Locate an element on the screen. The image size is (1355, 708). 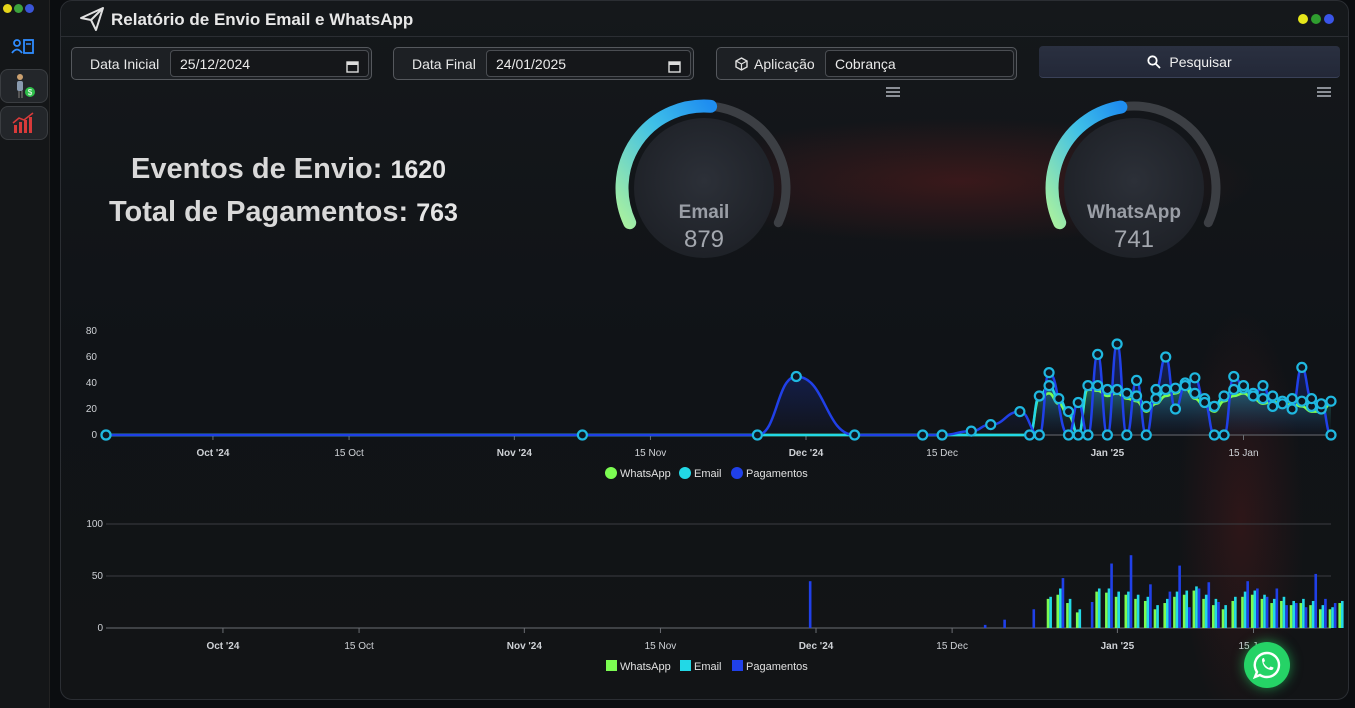
rail-item-reports is located at coordinates (24, 123).